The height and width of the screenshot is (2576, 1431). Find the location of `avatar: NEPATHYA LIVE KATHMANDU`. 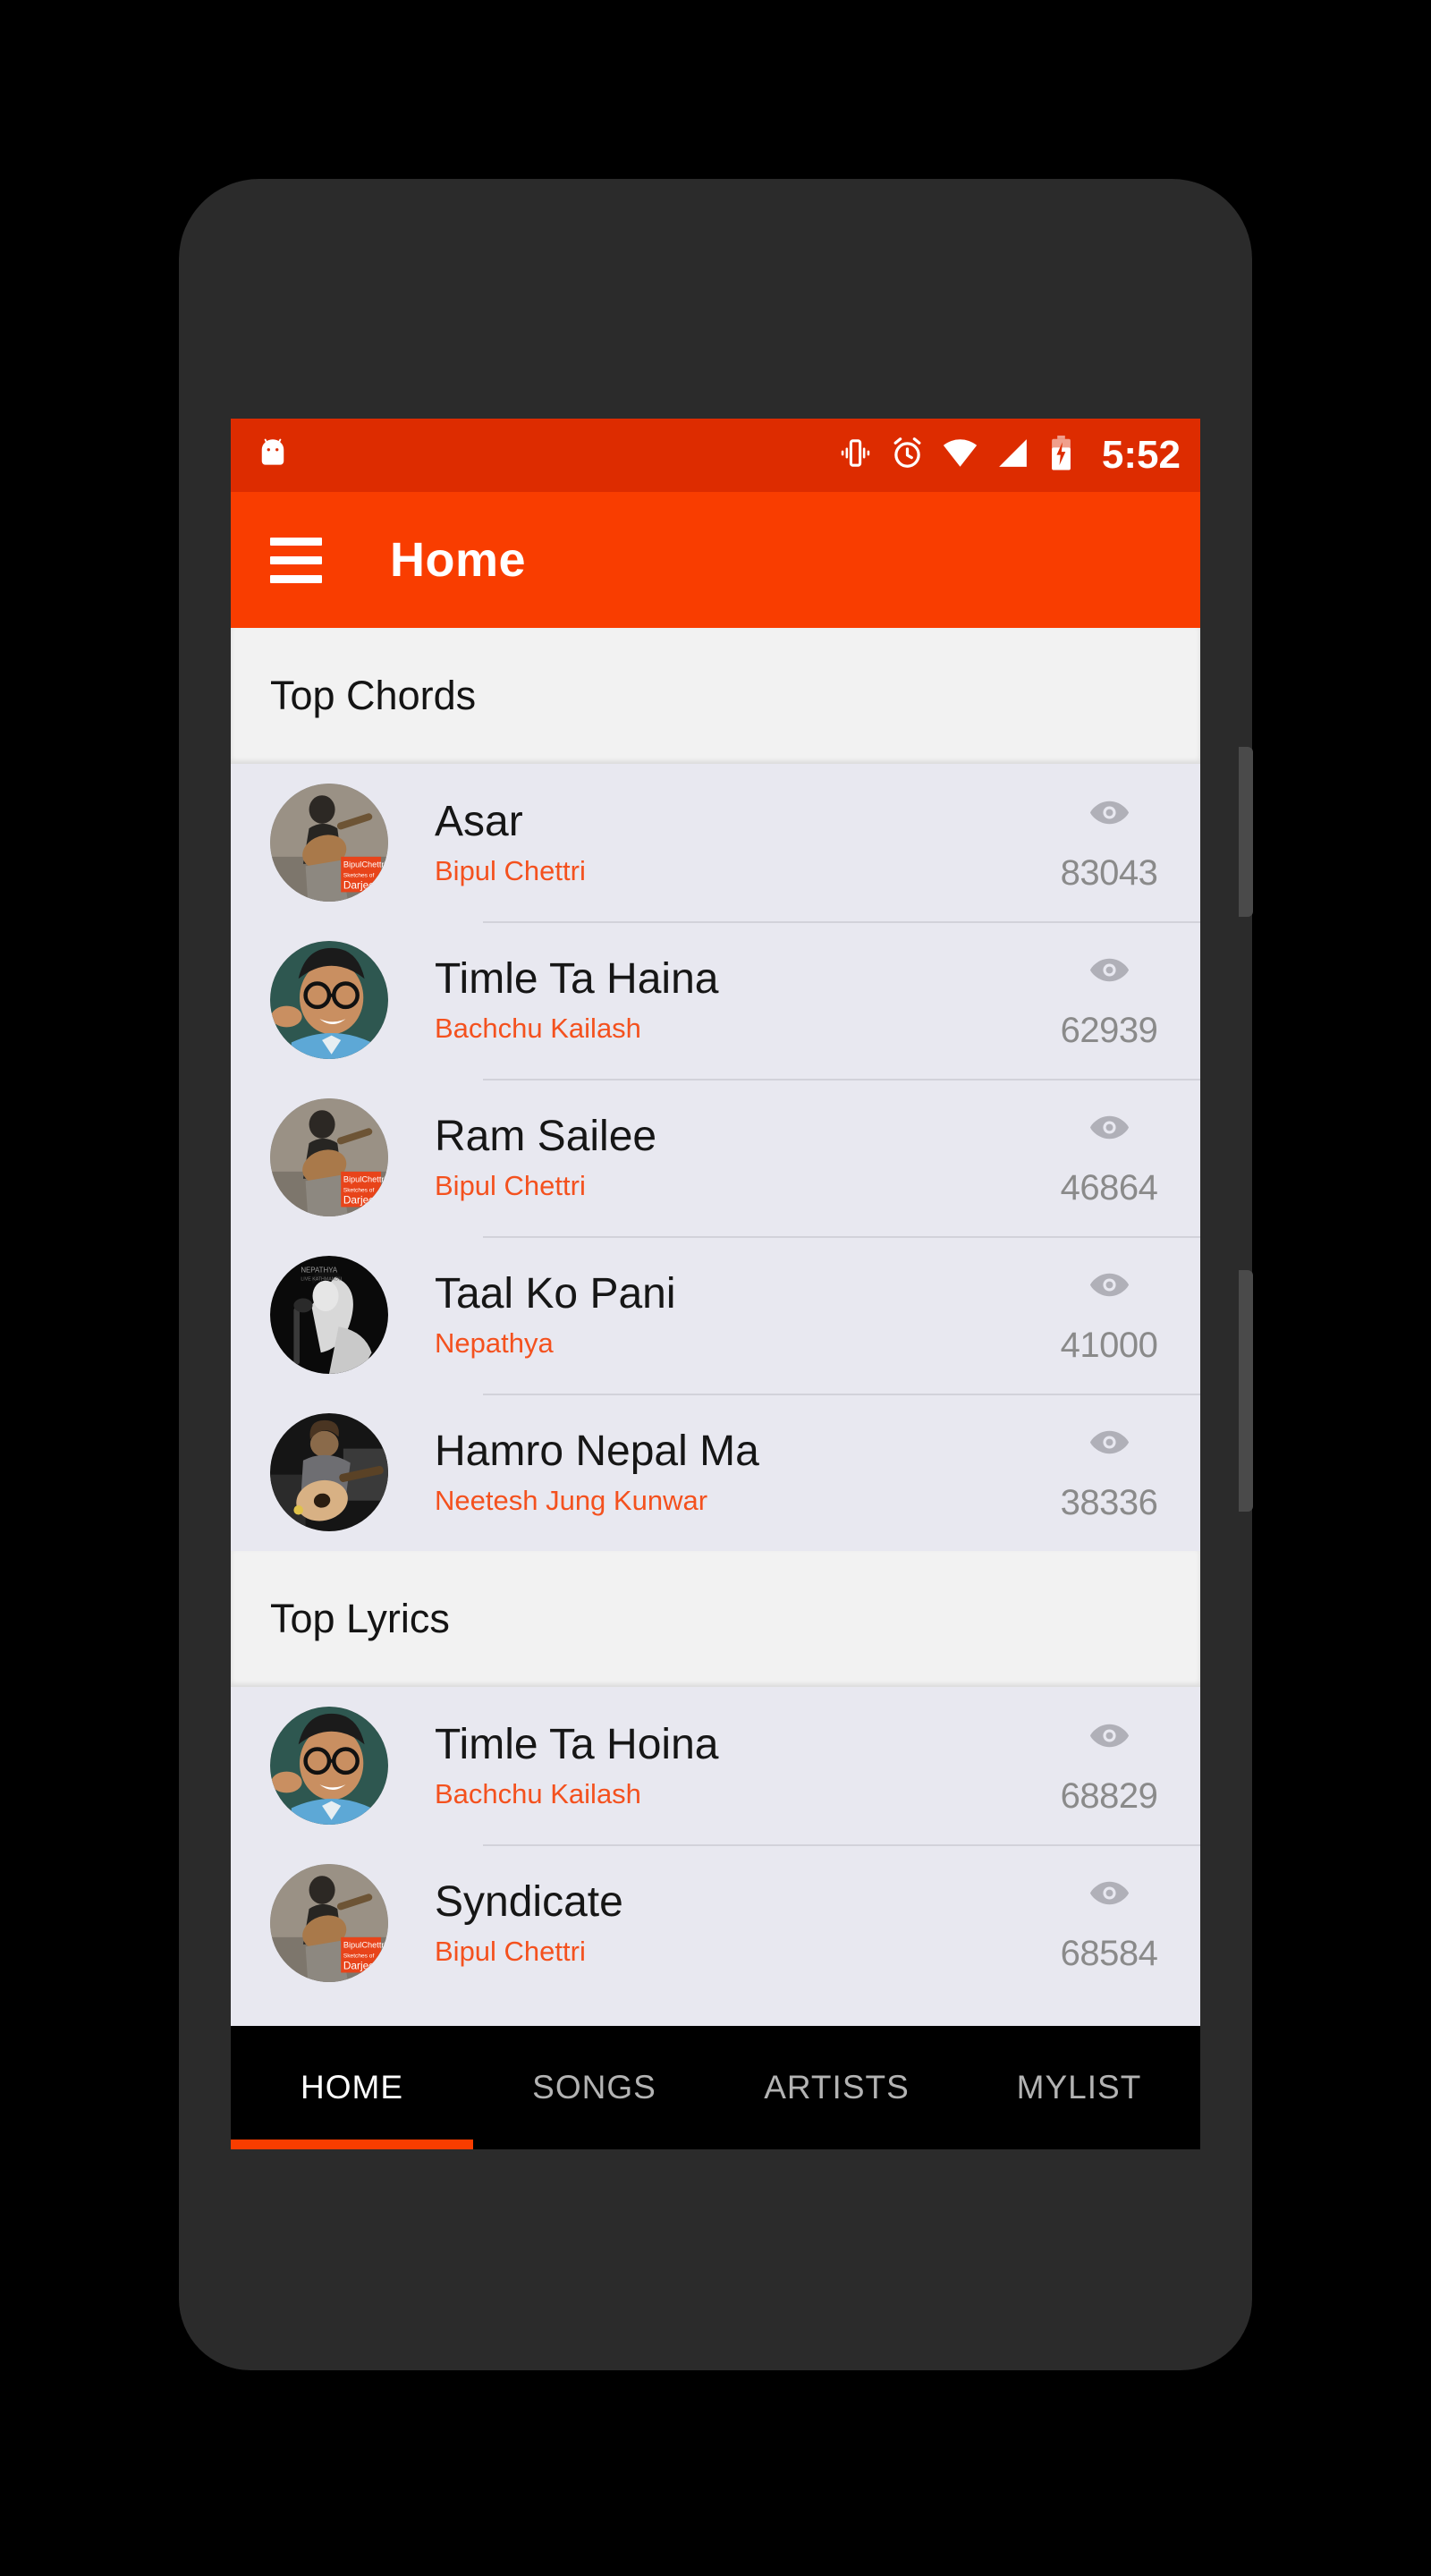

avatar: NEPATHYA LIVE KATHMANDU is located at coordinates (329, 1315).